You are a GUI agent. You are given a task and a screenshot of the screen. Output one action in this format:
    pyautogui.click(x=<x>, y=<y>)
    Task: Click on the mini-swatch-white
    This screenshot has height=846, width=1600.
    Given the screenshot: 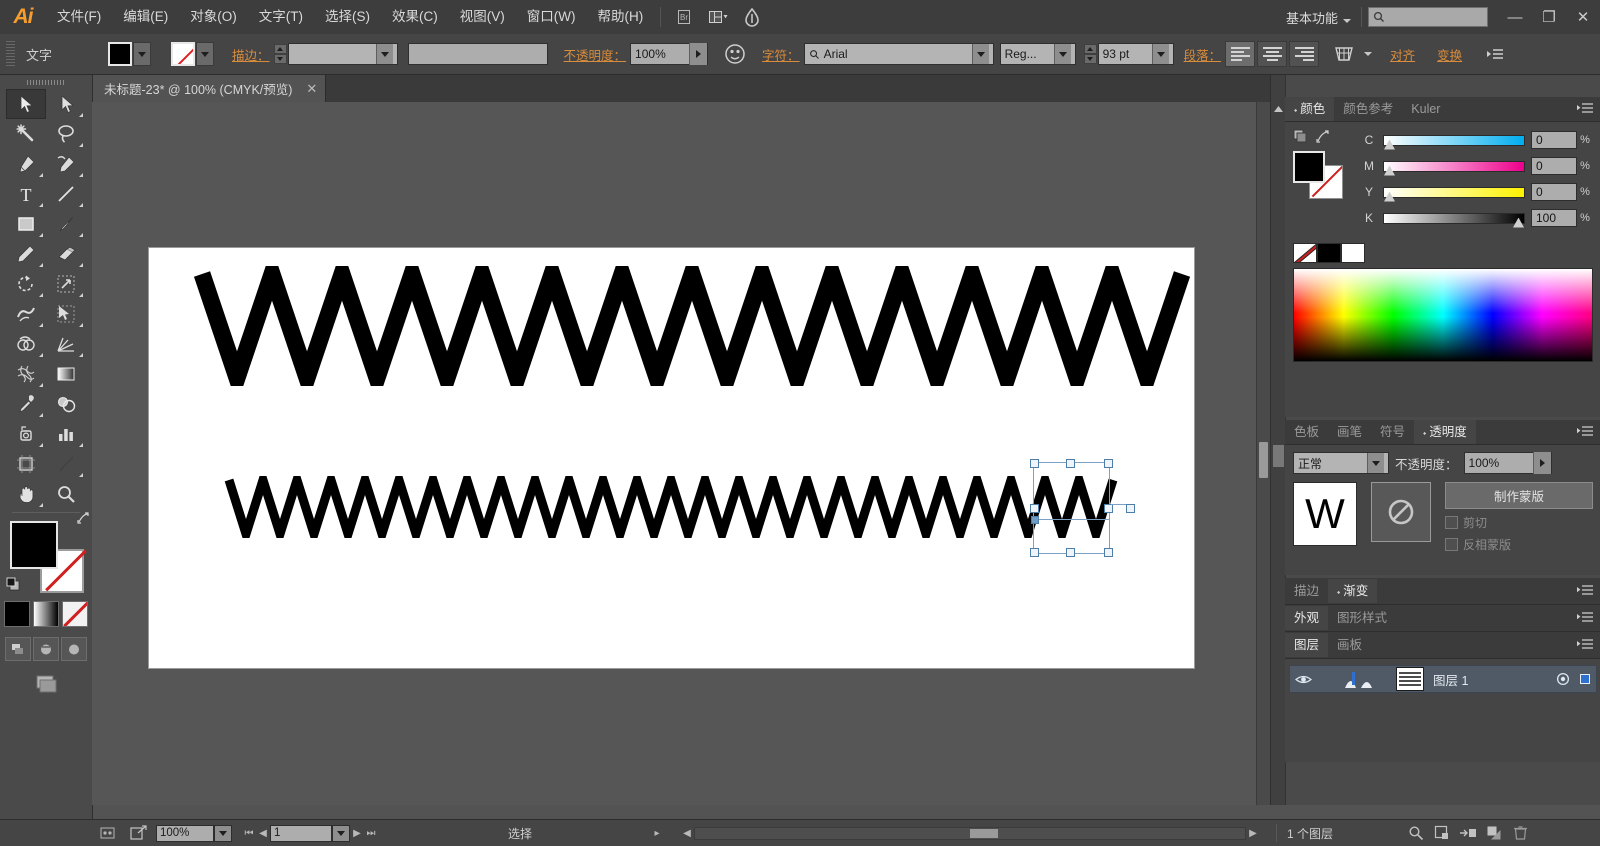 What is the action you would take?
    pyautogui.click(x=1353, y=253)
    